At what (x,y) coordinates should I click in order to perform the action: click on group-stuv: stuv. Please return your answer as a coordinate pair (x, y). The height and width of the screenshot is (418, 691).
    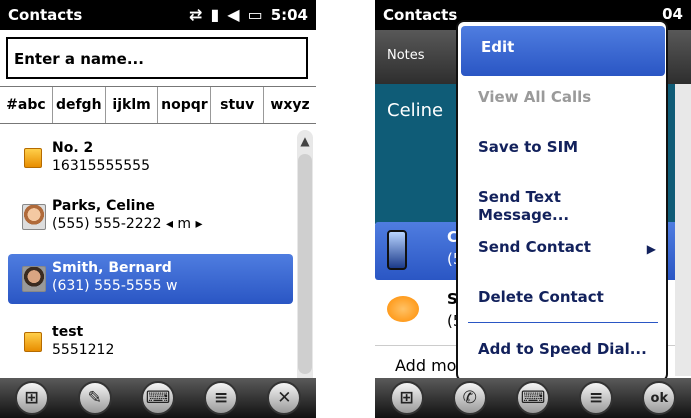
    Looking at the image, I should click on (238, 105).